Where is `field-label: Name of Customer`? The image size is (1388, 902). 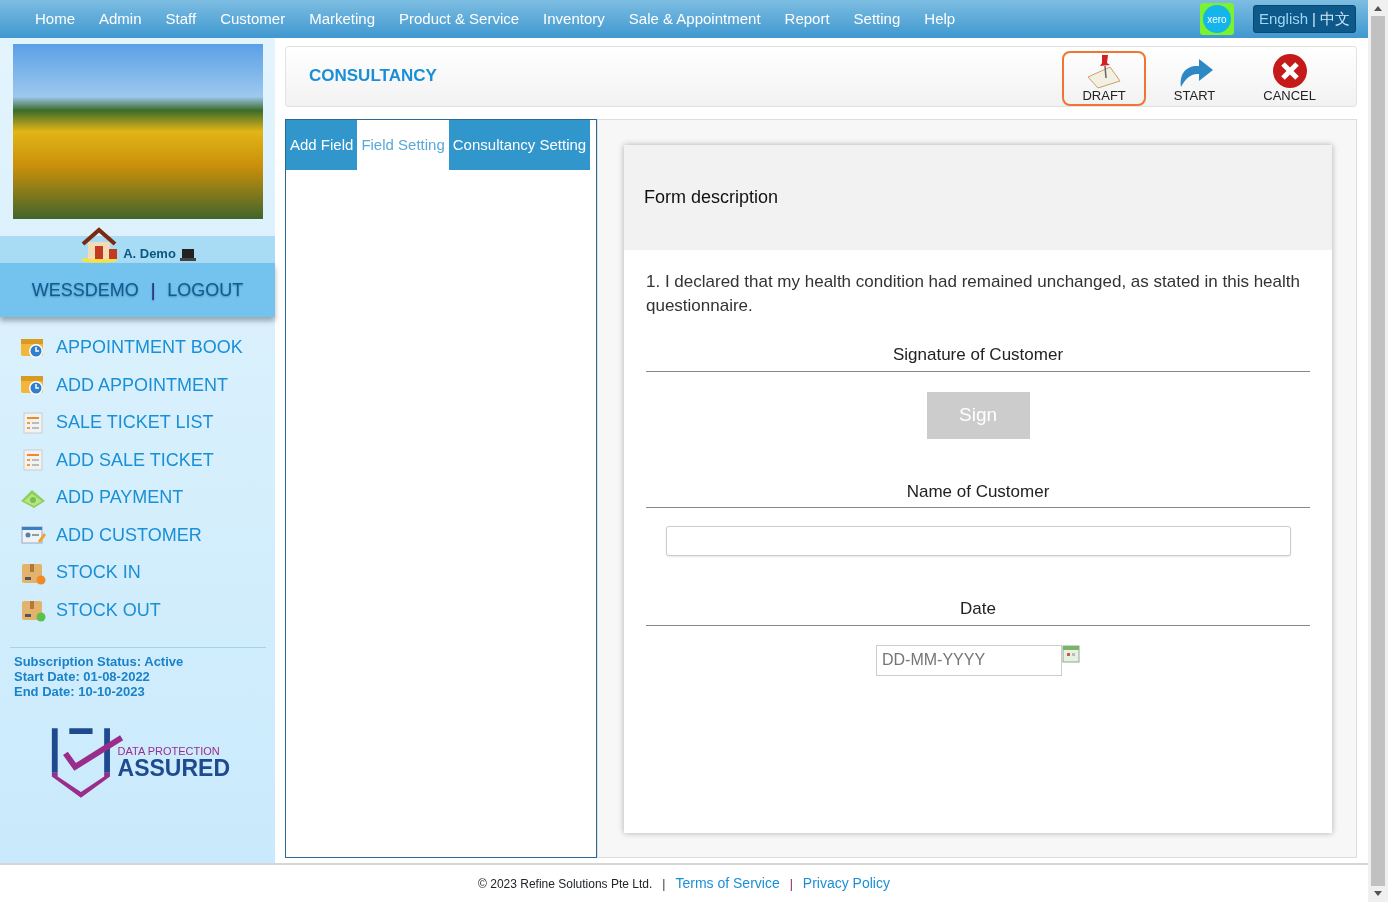 field-label: Name of Customer is located at coordinates (978, 493).